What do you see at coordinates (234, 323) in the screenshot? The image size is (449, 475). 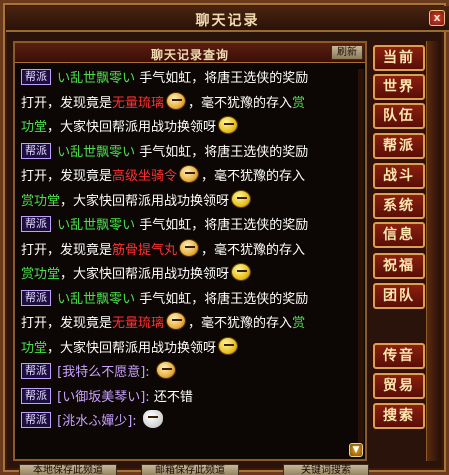 I see `message-text: ，毫不犹豫的存` at bounding box center [234, 323].